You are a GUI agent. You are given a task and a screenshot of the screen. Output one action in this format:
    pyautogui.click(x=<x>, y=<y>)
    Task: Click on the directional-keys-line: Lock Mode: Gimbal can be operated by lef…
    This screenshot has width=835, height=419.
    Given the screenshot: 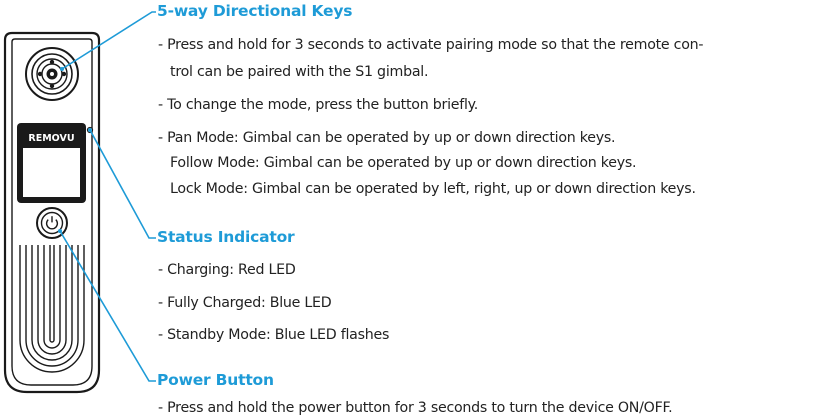 What is the action you would take?
    pyautogui.click(x=433, y=189)
    